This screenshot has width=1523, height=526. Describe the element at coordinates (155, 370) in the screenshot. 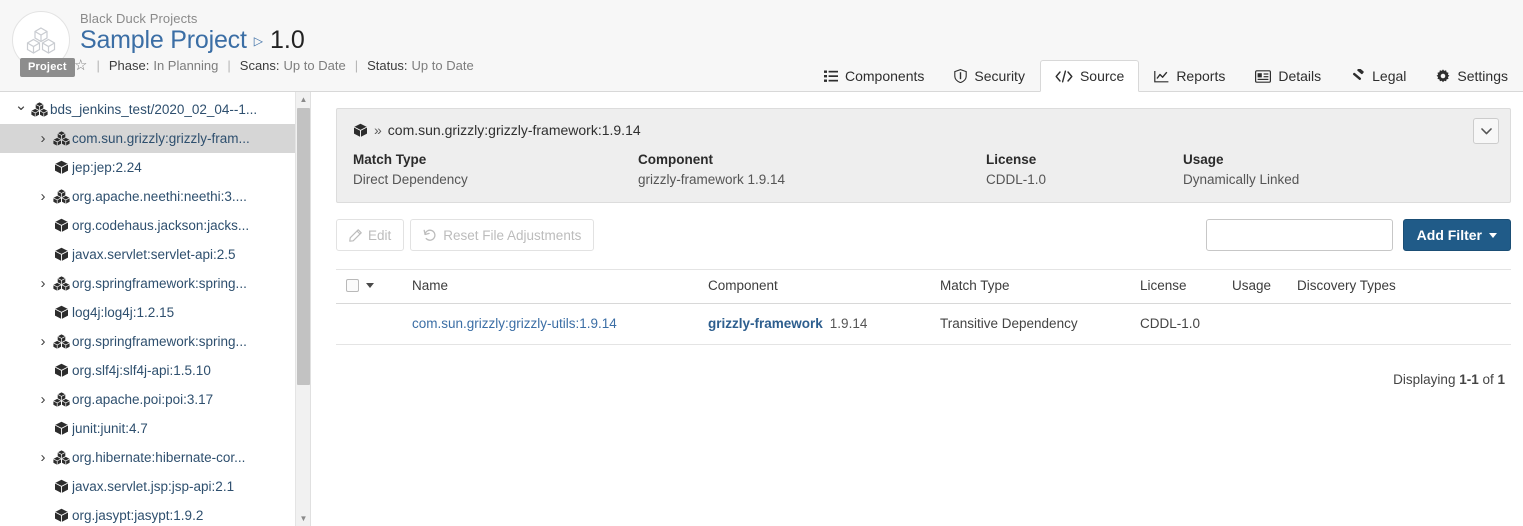

I see `tree-item: org.slf4j:slf4j-api:1.5.10` at that location.